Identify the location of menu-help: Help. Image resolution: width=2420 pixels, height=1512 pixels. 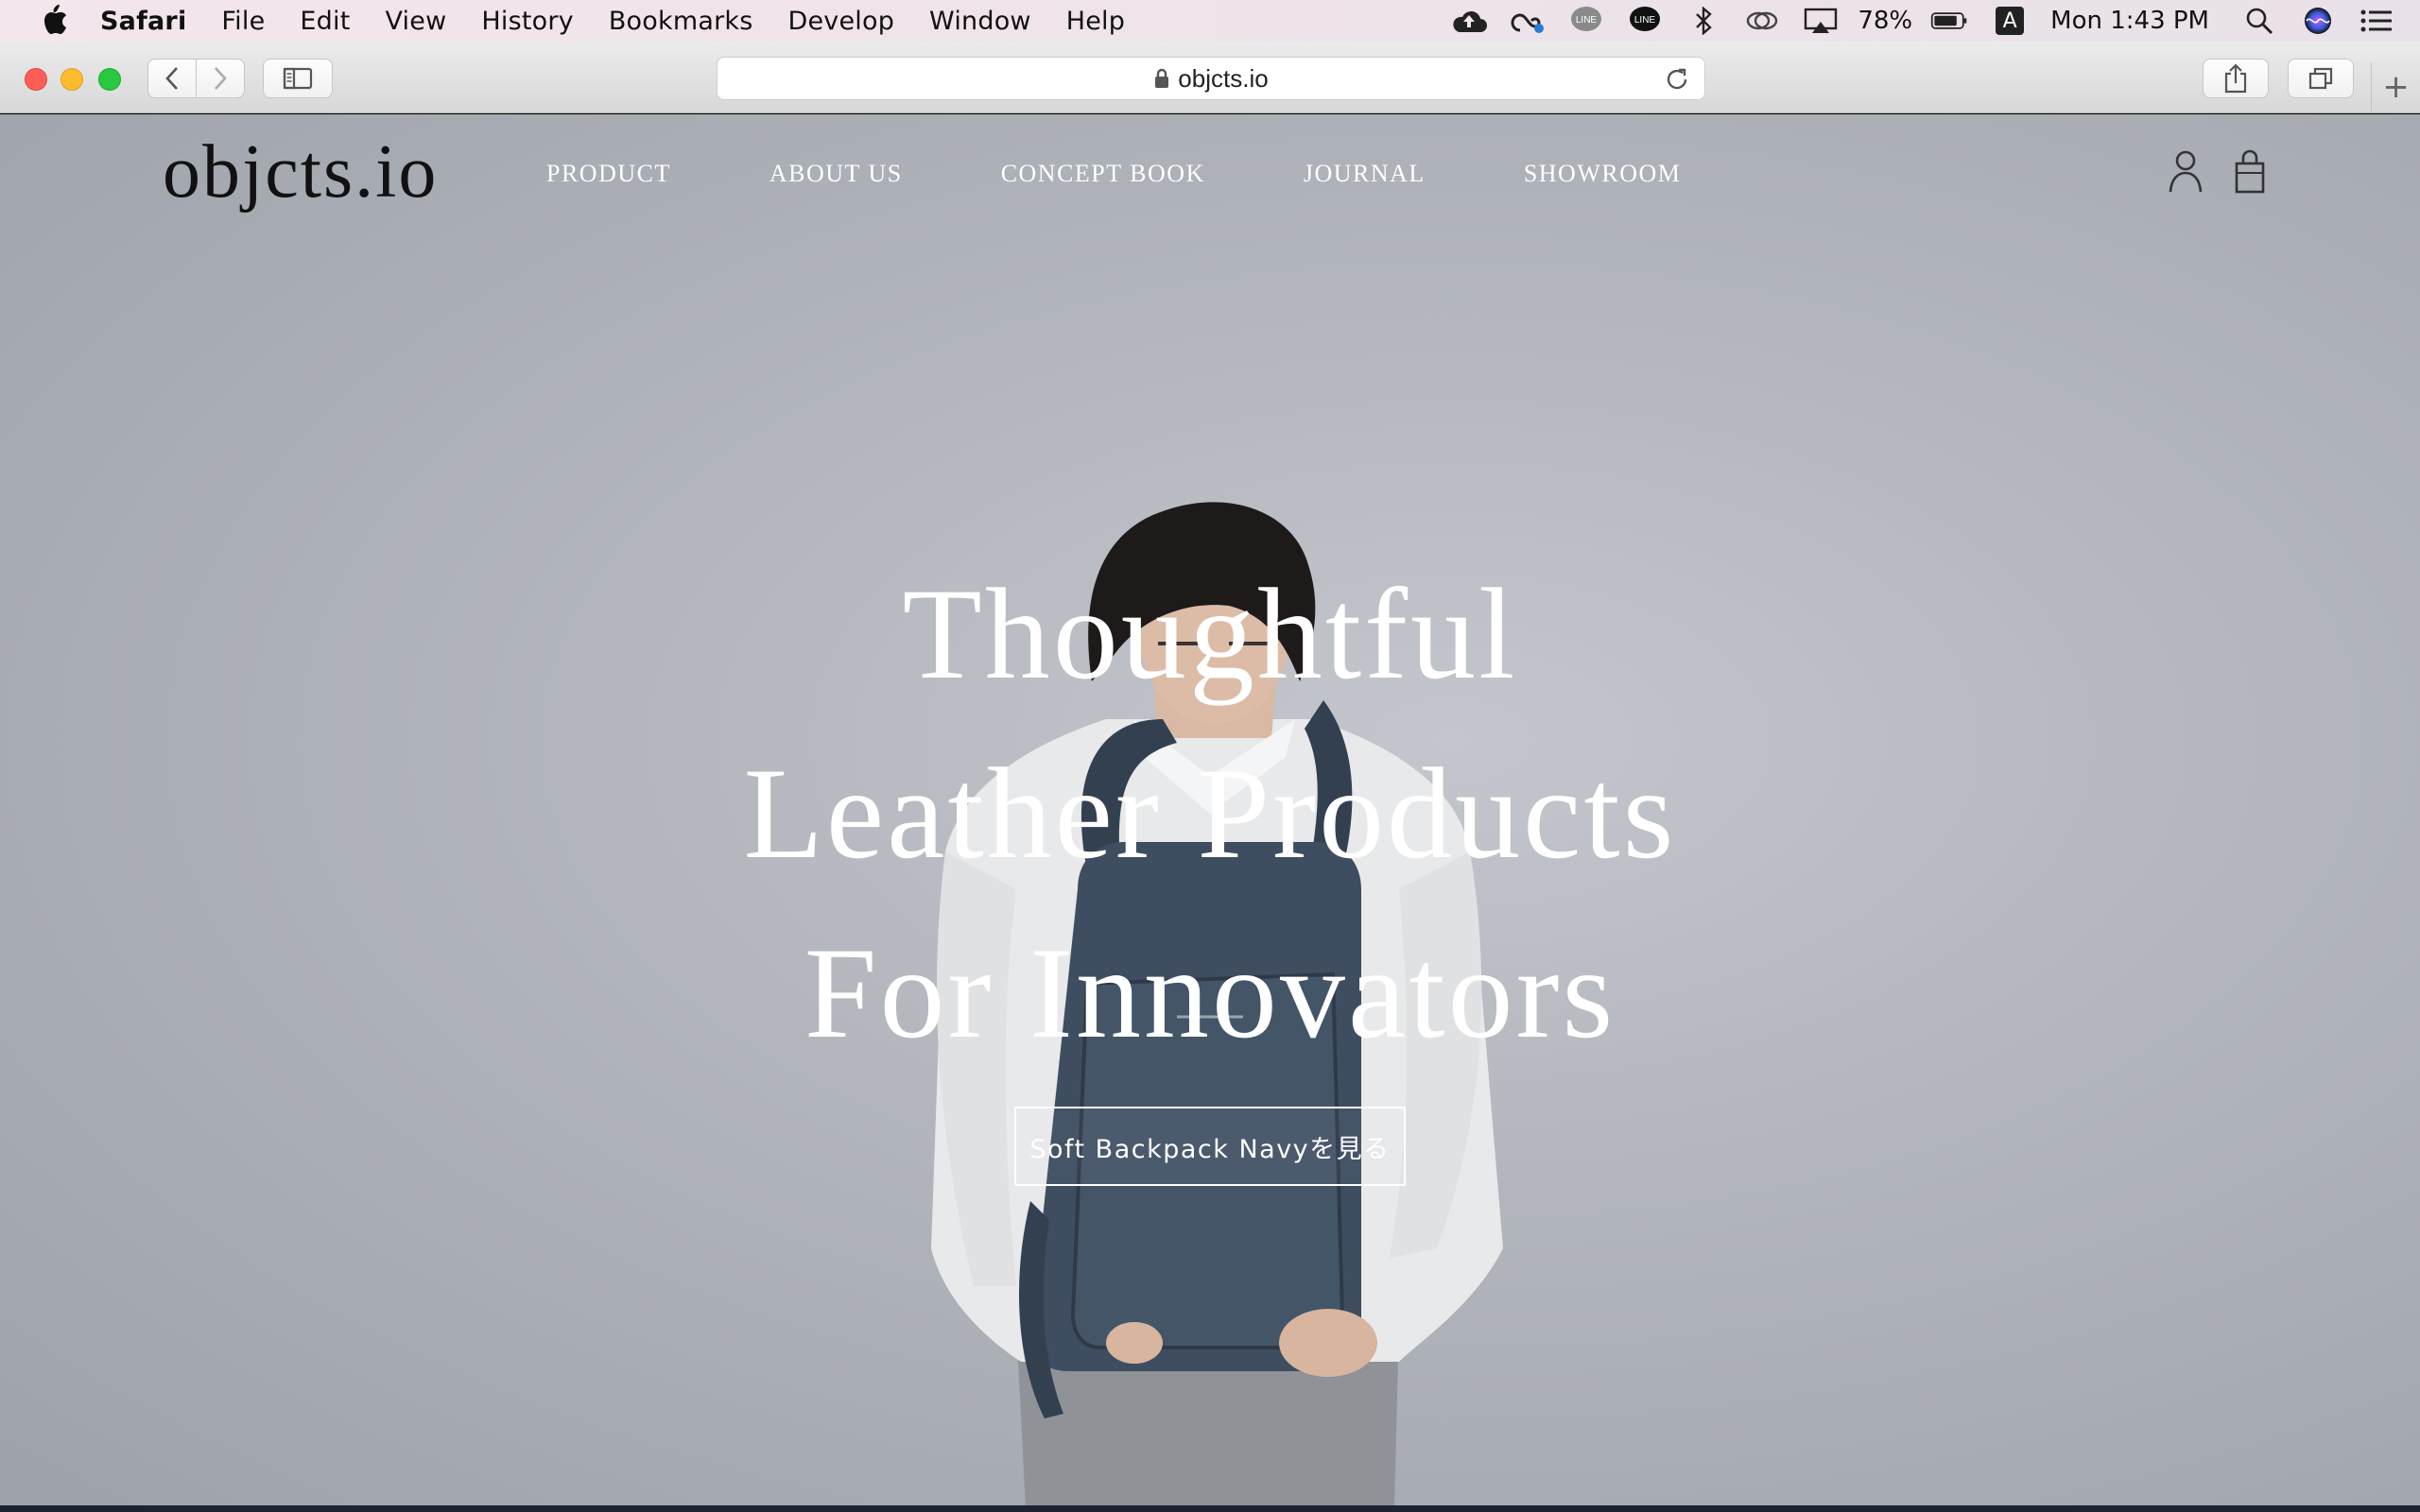
(1096, 21).